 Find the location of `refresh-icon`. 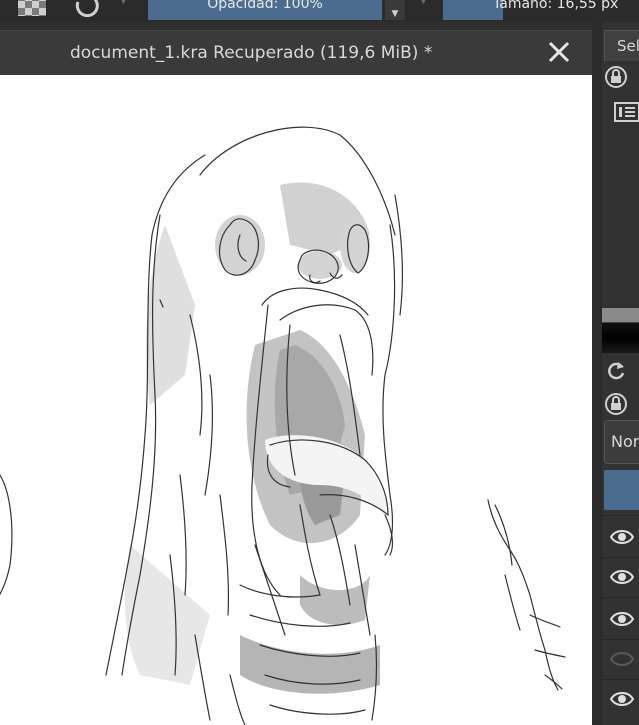

refresh-icon is located at coordinates (616, 371).